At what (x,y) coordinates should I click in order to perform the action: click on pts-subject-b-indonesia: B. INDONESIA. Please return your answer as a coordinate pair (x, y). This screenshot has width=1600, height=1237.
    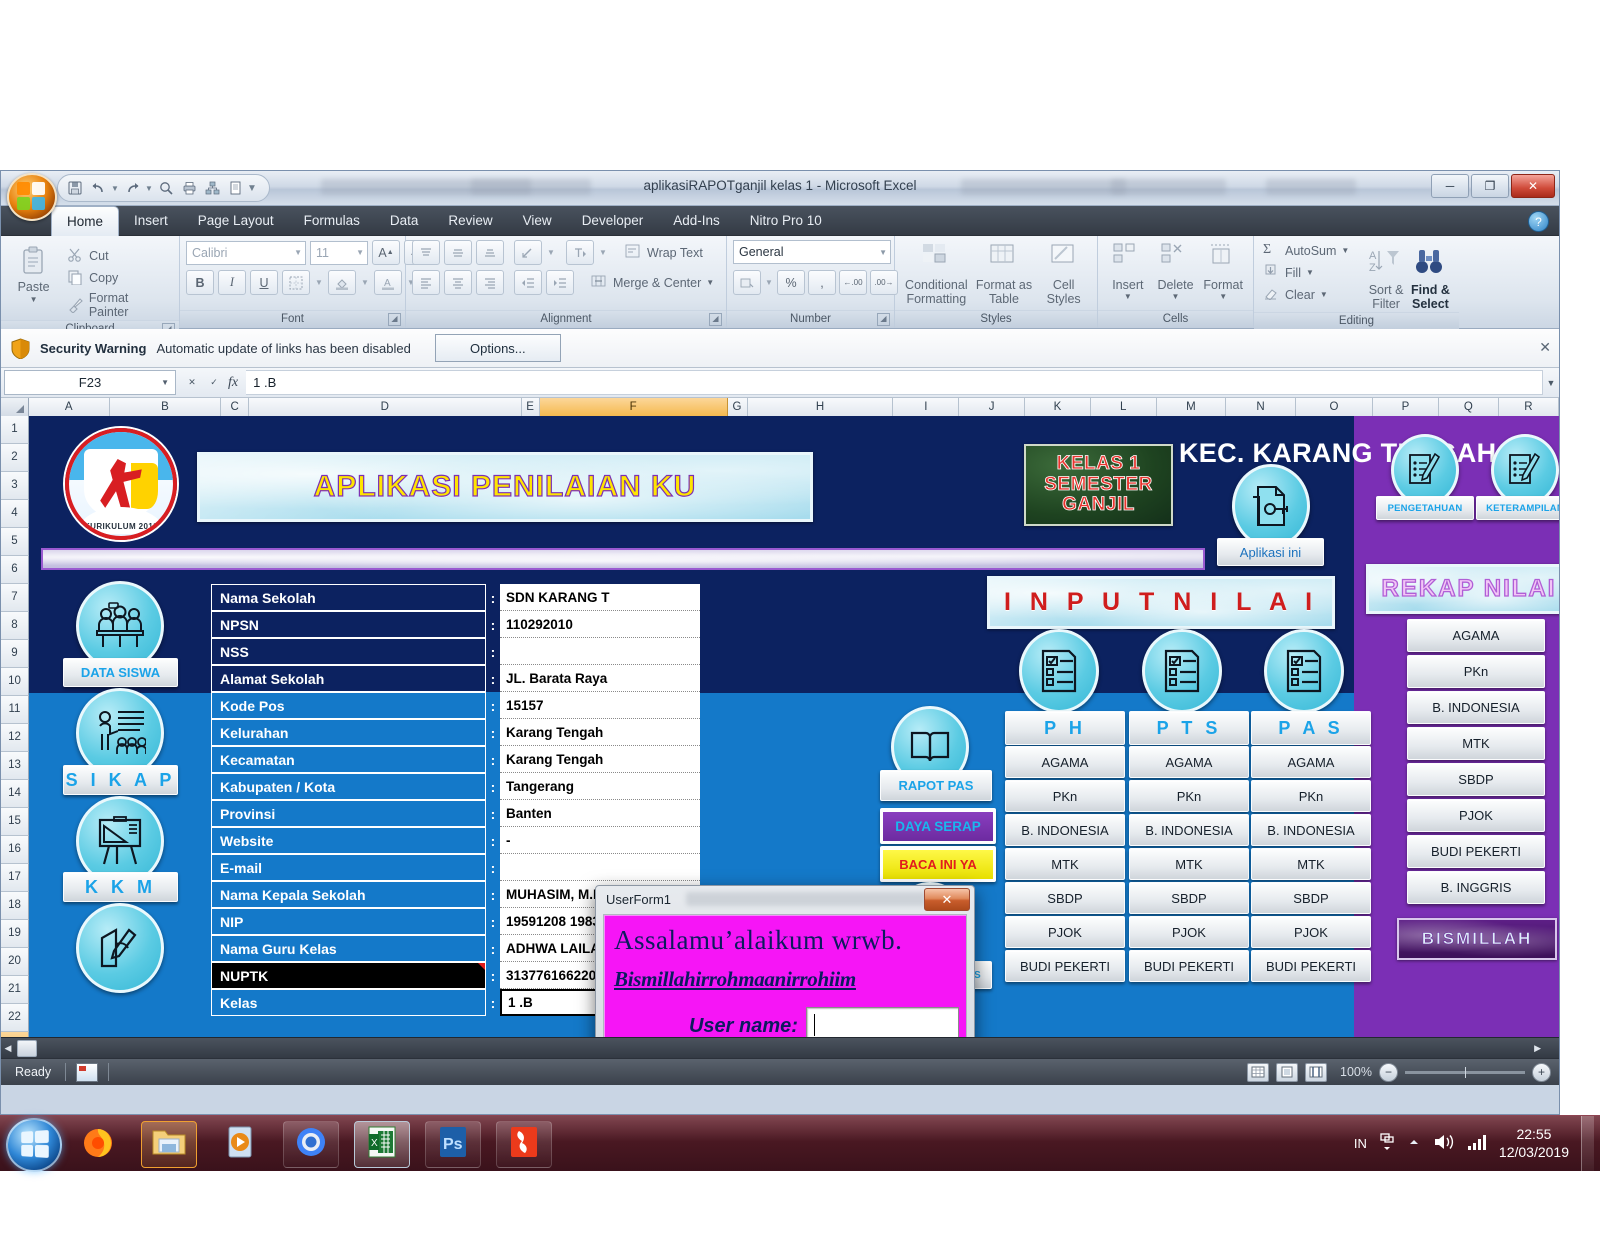
    Looking at the image, I should click on (1189, 830).